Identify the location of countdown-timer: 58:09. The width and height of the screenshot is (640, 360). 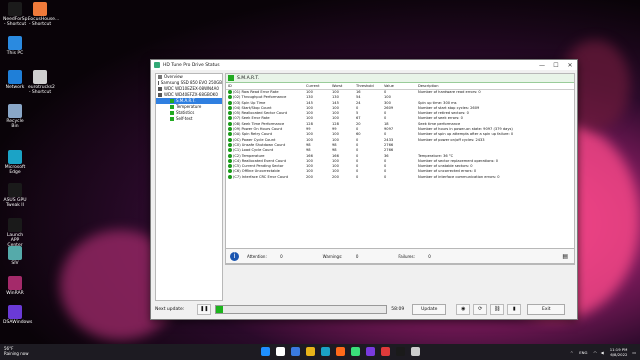
(398, 309).